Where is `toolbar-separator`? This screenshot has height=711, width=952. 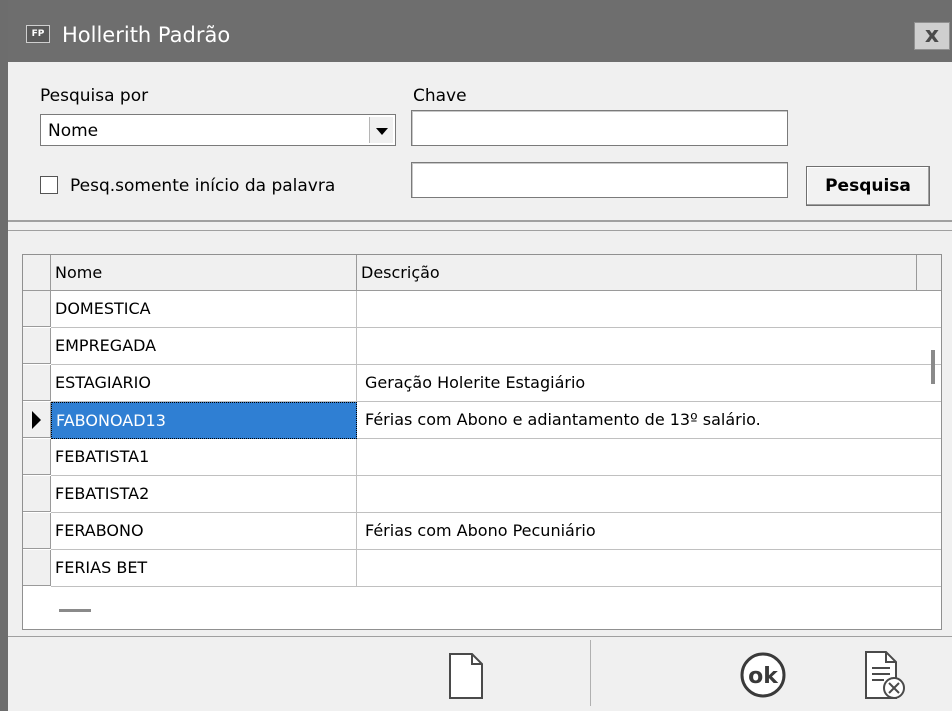 toolbar-separator is located at coordinates (590, 673).